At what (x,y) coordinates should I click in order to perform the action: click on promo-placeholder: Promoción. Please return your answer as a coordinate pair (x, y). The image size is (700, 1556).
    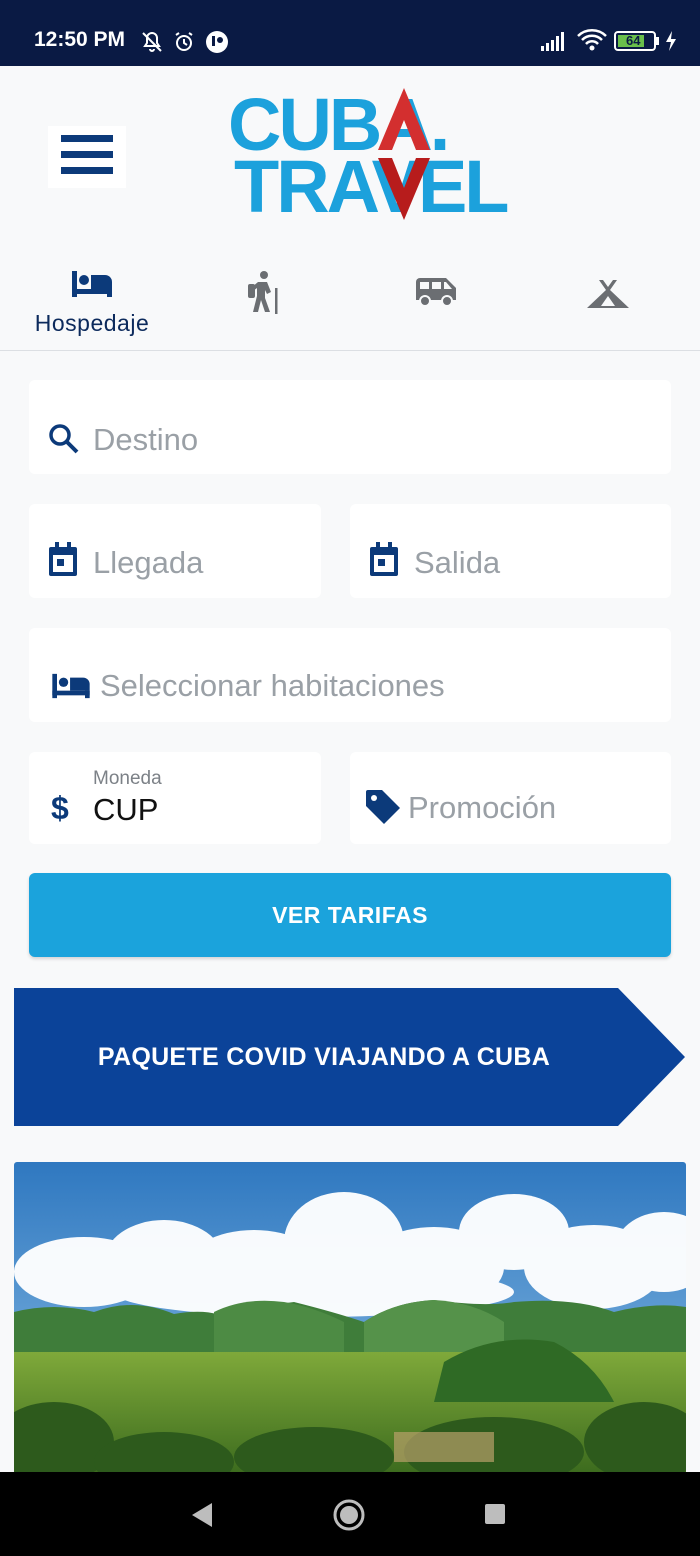
    Looking at the image, I should click on (482, 807).